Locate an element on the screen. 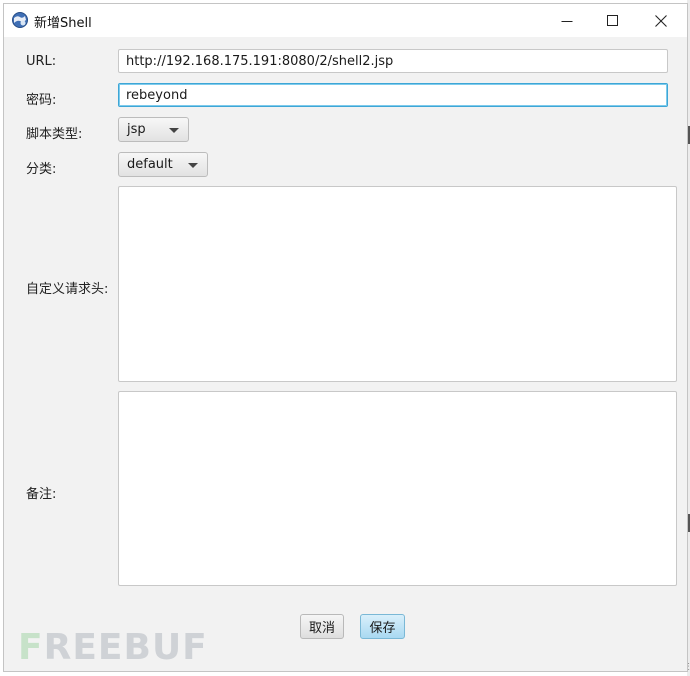  password-label: 密码: is located at coordinates (41, 100).